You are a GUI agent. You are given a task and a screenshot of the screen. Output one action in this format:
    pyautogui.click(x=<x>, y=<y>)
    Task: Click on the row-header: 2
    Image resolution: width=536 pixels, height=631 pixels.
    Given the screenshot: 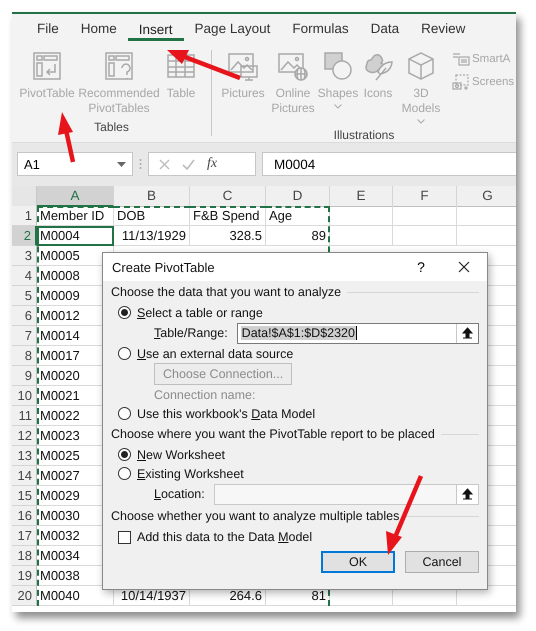 What is the action you would take?
    pyautogui.click(x=24, y=236)
    